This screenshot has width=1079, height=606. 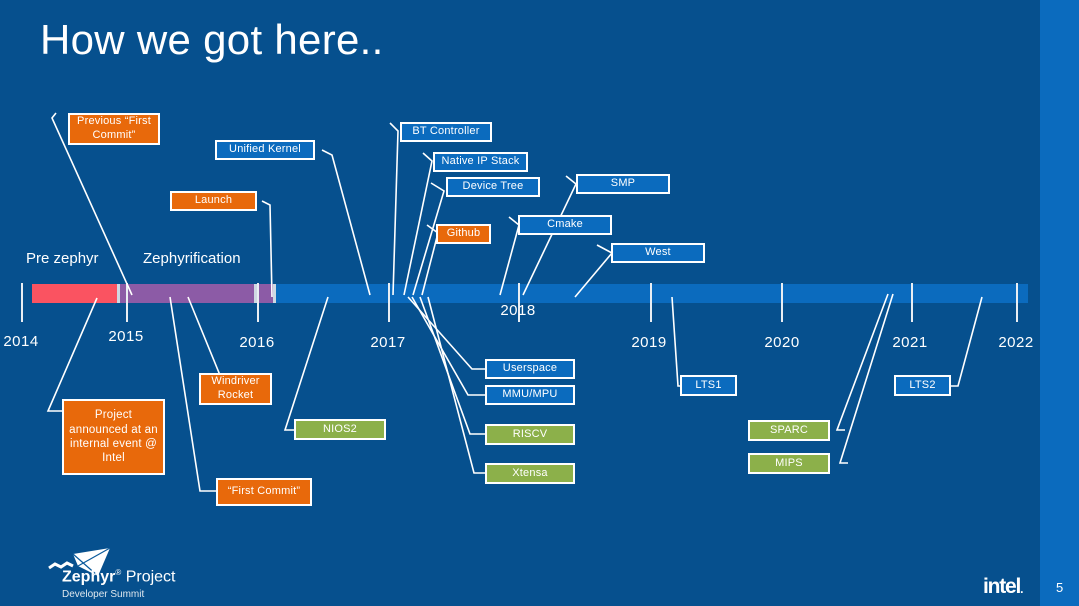 What do you see at coordinates (789, 463) in the screenshot?
I see `event-box-mips: MIPS` at bounding box center [789, 463].